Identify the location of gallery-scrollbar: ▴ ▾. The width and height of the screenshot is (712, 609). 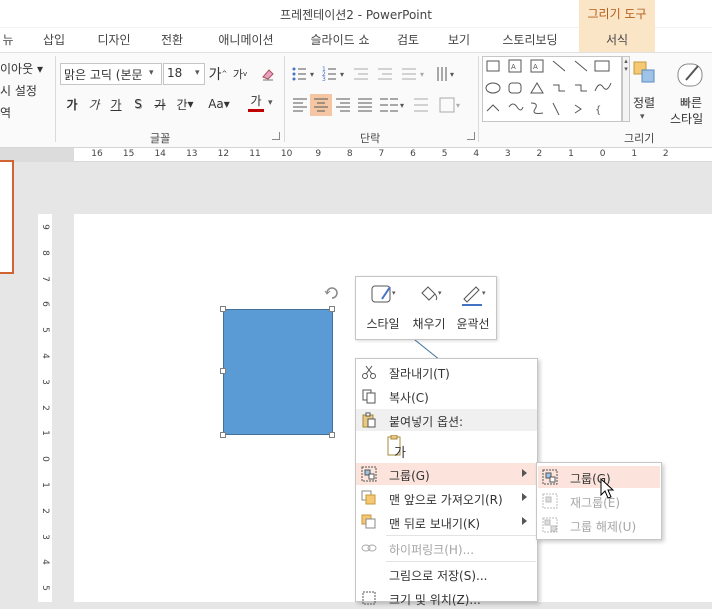
(626, 89).